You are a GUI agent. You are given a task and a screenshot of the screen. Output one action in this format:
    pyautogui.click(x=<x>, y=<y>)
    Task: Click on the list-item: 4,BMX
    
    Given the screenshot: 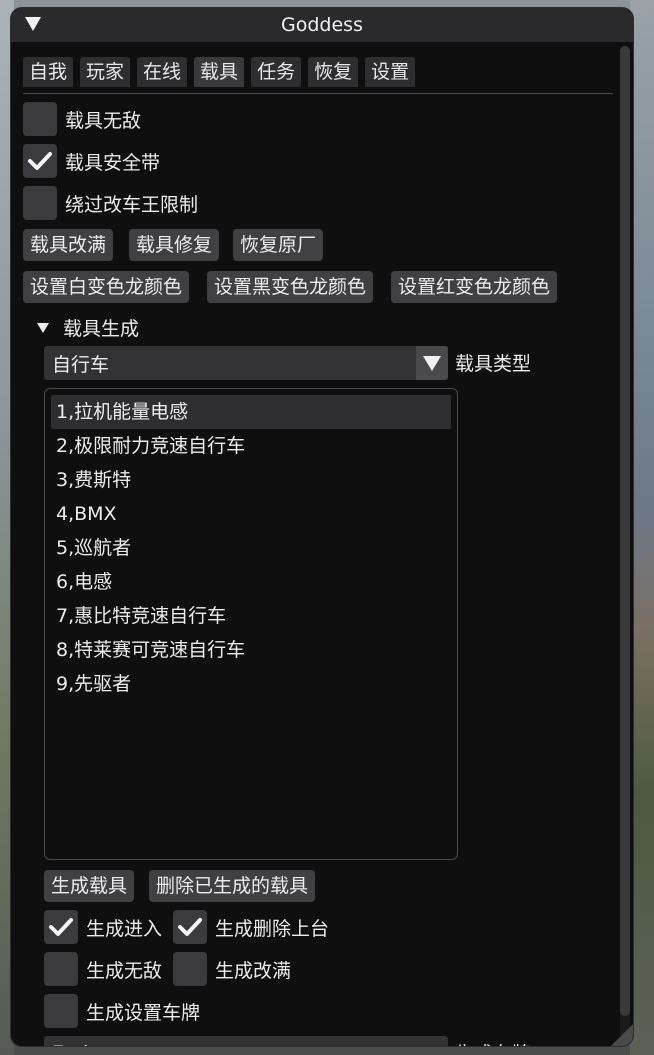 What is the action you would take?
    pyautogui.click(x=251, y=514)
    